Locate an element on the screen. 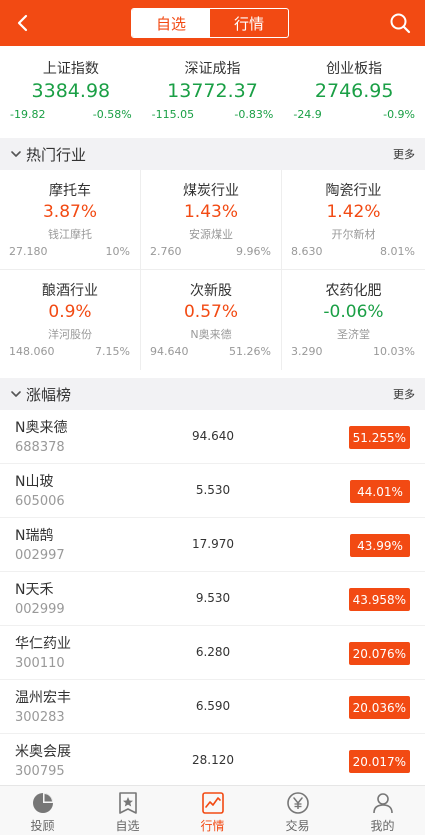 This screenshot has width=425, height=835. stock-code: 688378 is located at coordinates (40, 447).